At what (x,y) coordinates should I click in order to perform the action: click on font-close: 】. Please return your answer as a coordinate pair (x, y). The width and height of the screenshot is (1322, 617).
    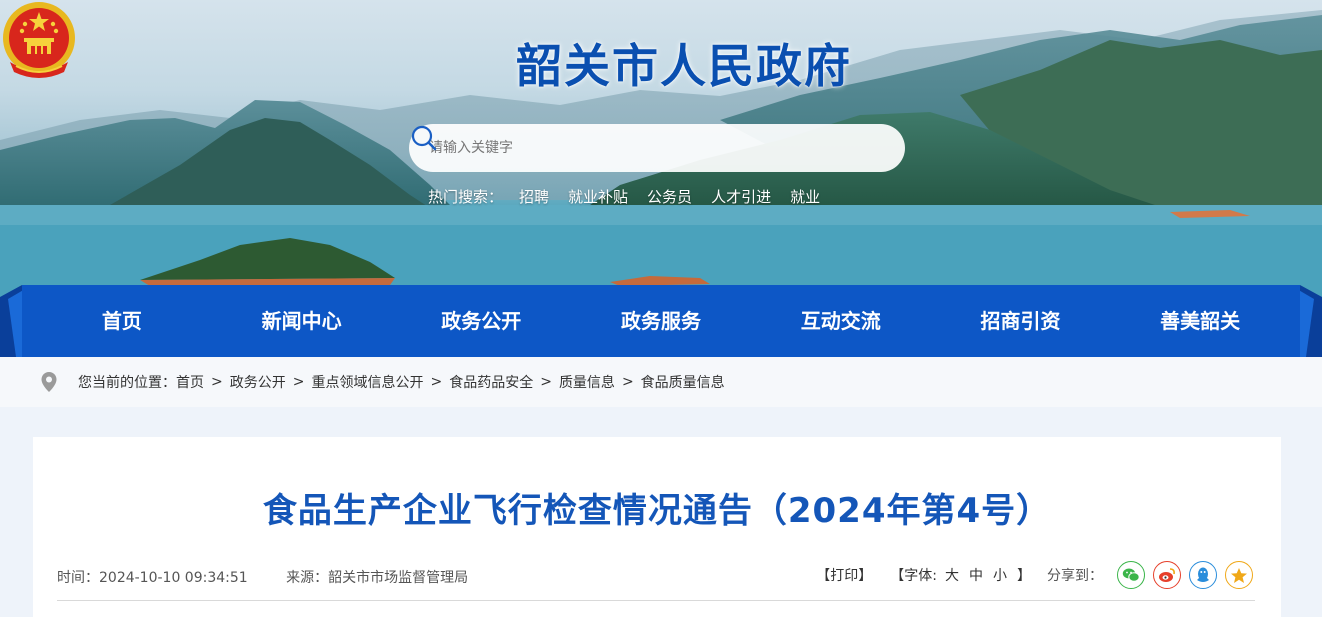
    Looking at the image, I should click on (1024, 576).